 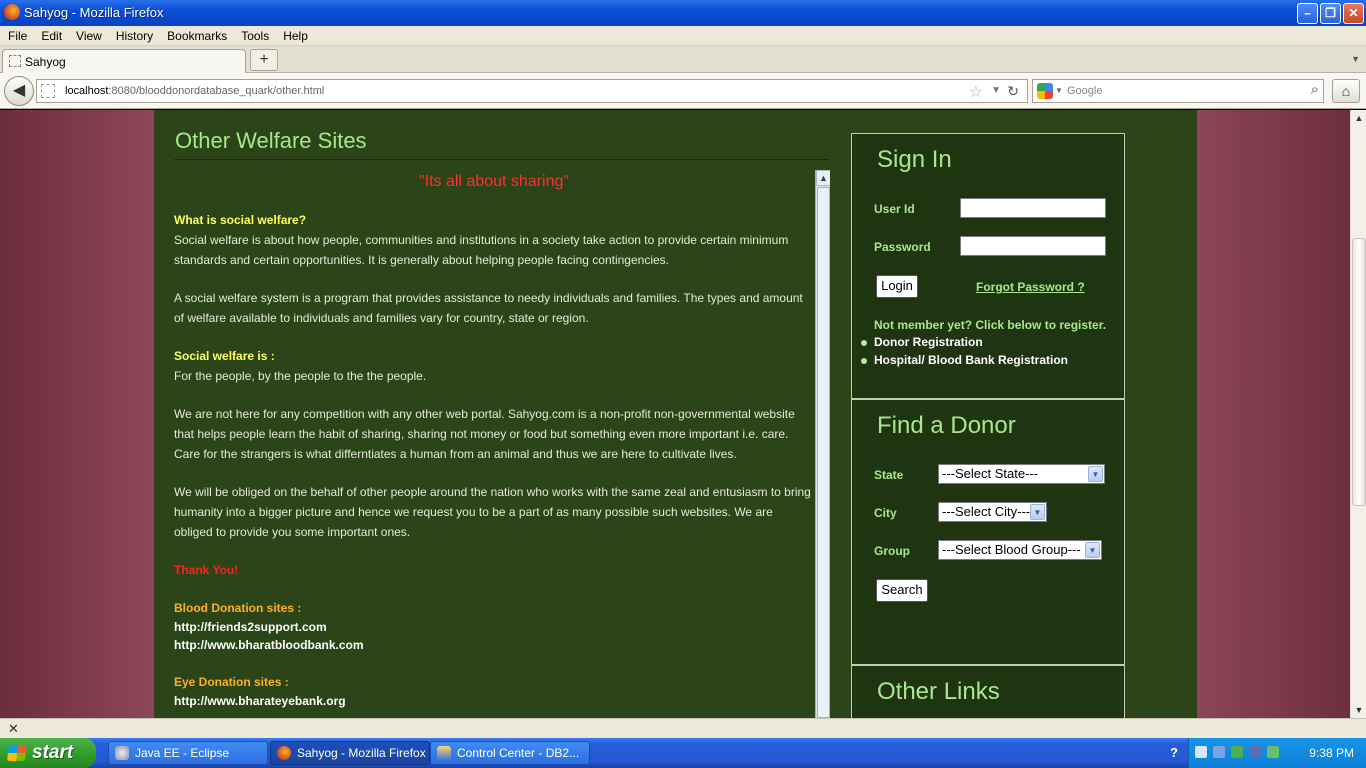 What do you see at coordinates (996, 90) in the screenshot?
I see `url-history-dropdown-icon: ▼` at bounding box center [996, 90].